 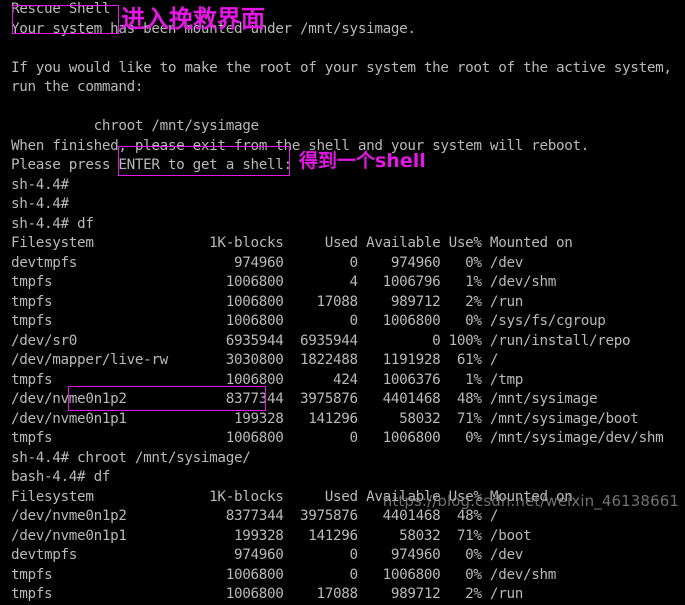 I want to click on terminal-line: bash-4.4# df, so click(x=61, y=477).